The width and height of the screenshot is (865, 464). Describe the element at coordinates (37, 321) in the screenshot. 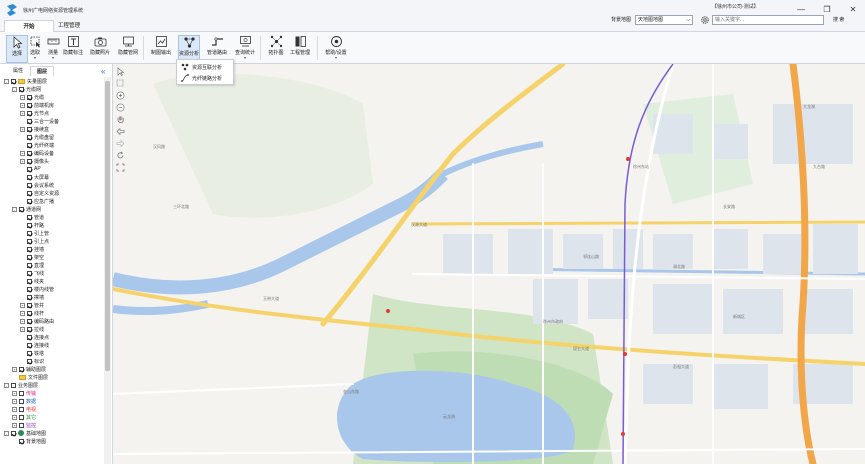

I see `layer-tree-row: + 编码路由` at that location.